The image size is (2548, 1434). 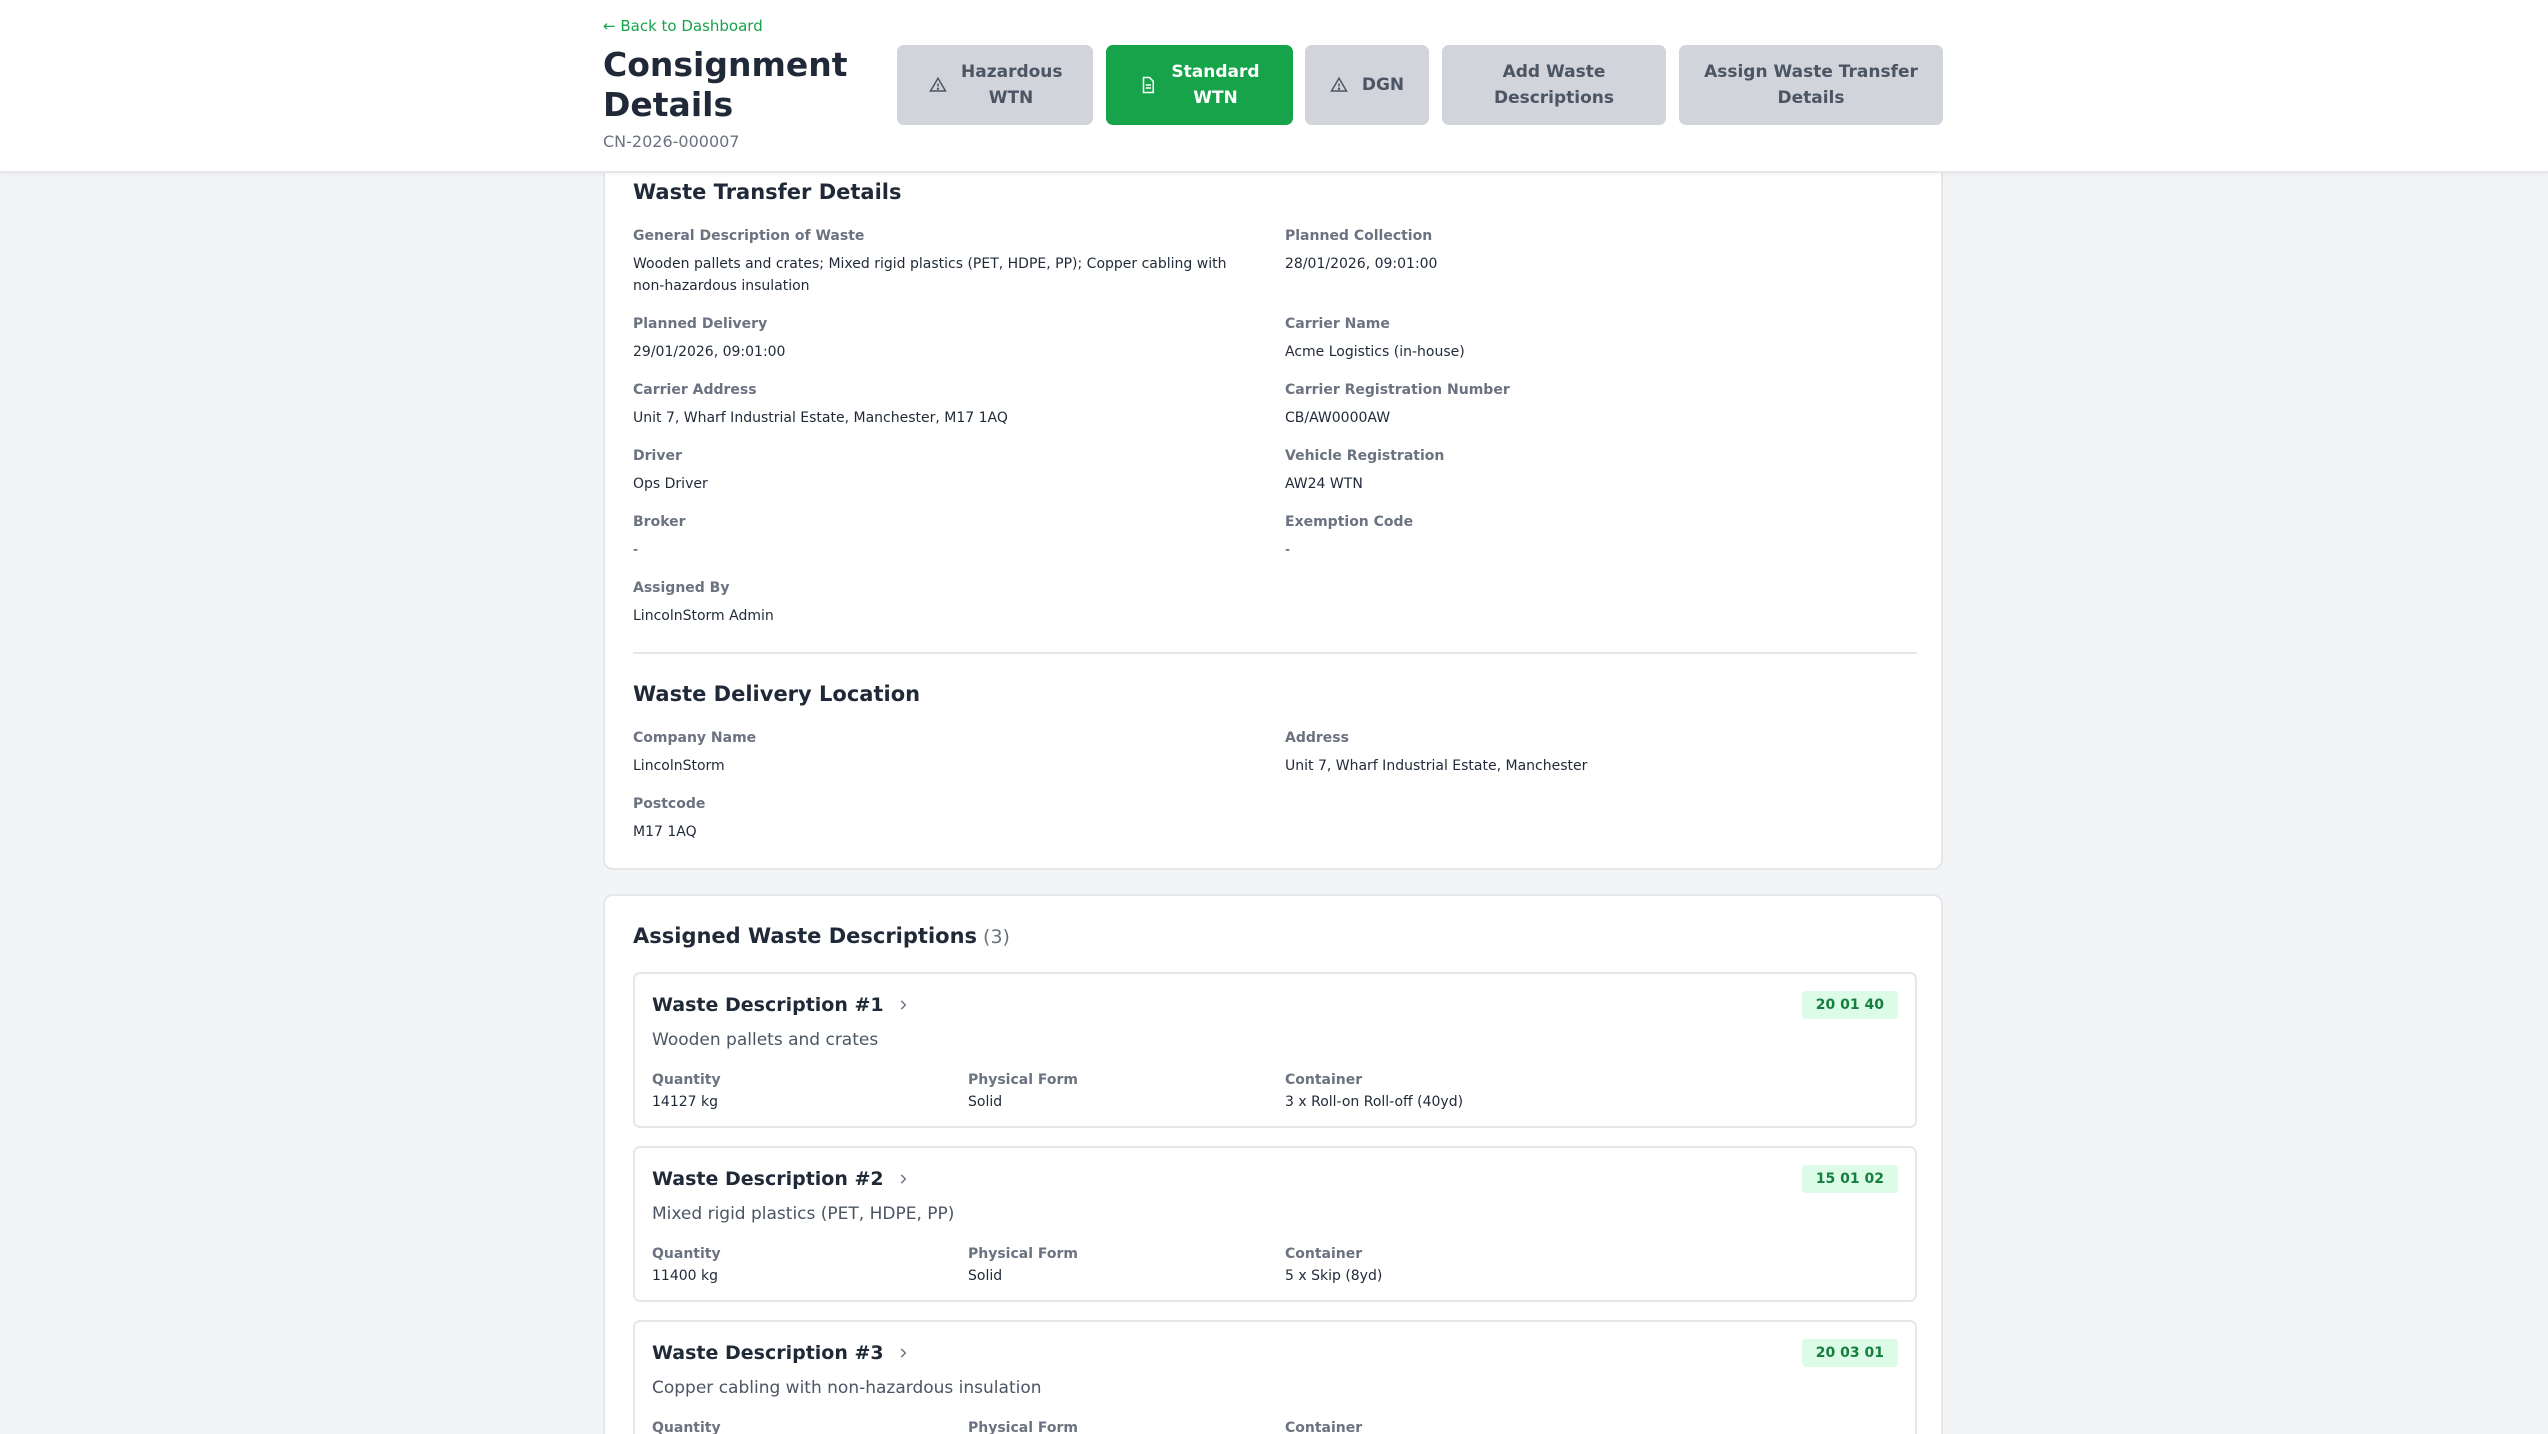 I want to click on field-carrier-name: Carrier Name Acme Logistics (in-house), so click(x=1595, y=339).